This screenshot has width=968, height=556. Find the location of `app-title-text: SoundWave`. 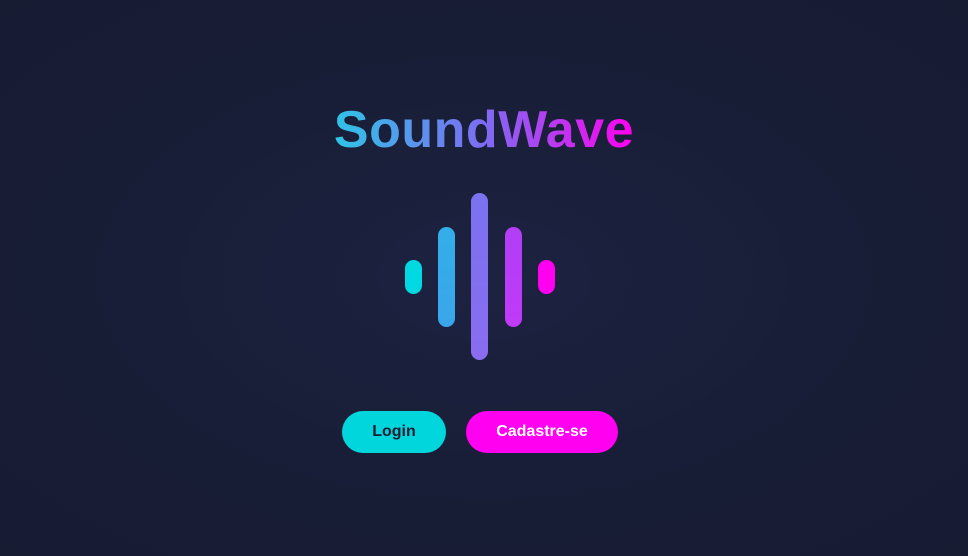

app-title-text: SoundWave is located at coordinates (484, 130).